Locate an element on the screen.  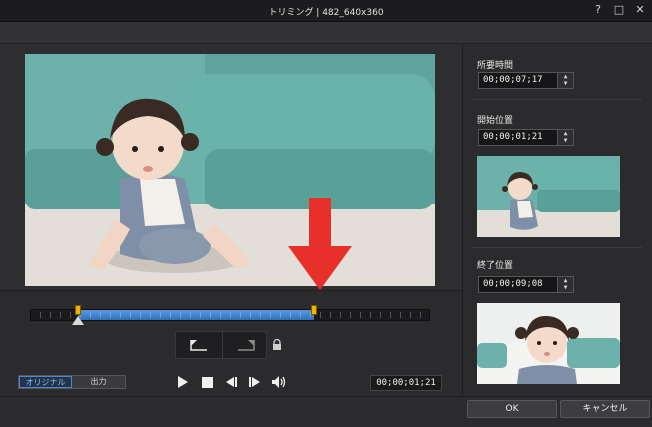
window-title: トリミング | 482_640x360 is located at coordinates (326, 13).